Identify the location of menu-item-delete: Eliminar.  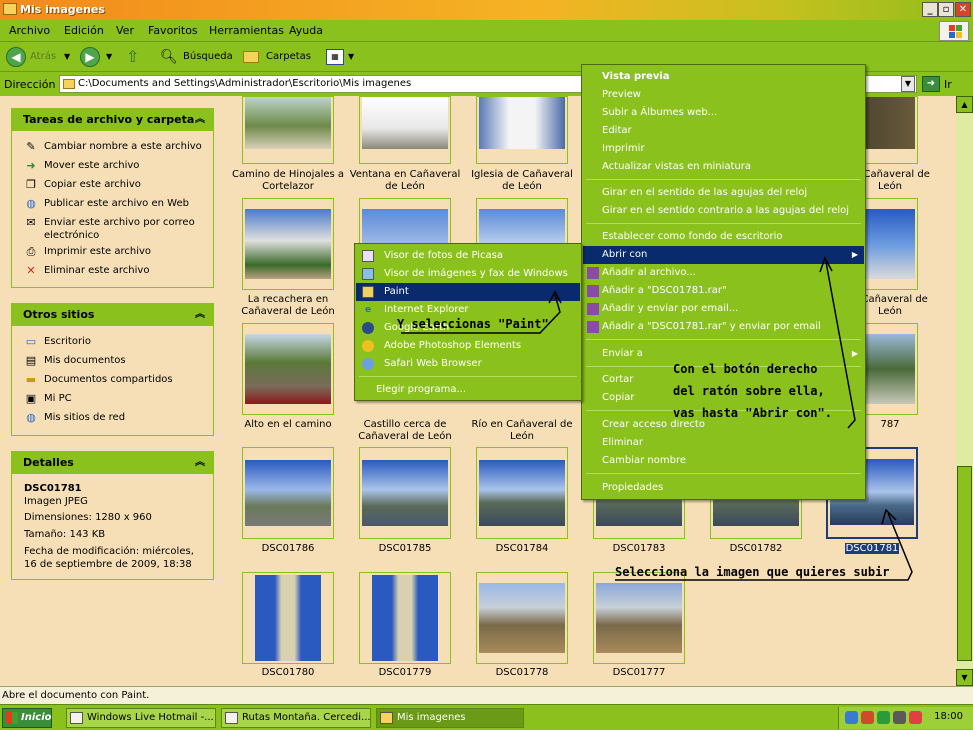
(723, 443).